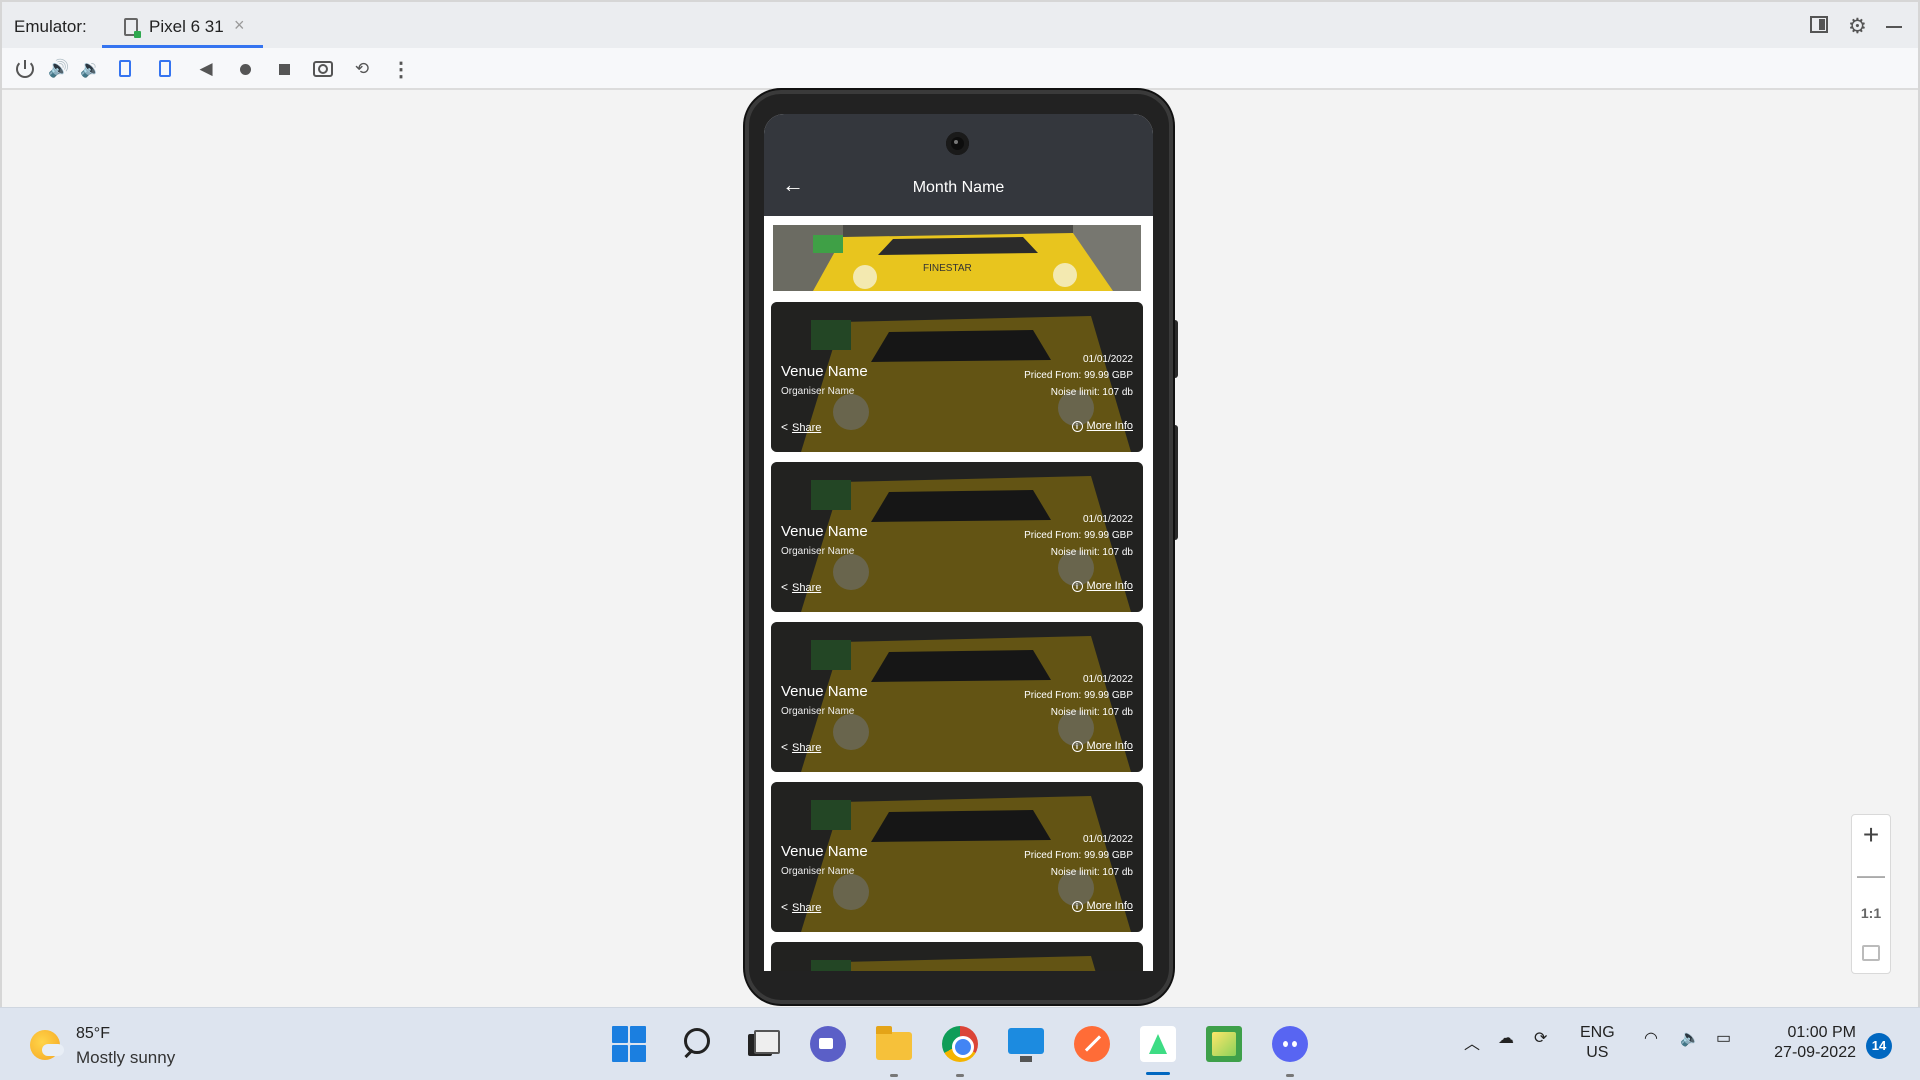 Image resolution: width=1920 pixels, height=1080 pixels. I want to click on banner-image: FINESTAR, so click(957, 258).